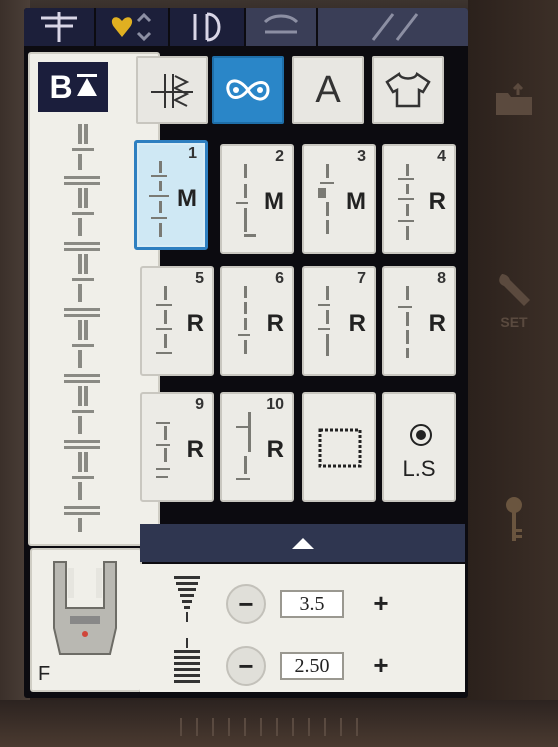 Image resolution: width=558 pixels, height=747 pixels. I want to click on length-decrease-button: −, so click(246, 666).